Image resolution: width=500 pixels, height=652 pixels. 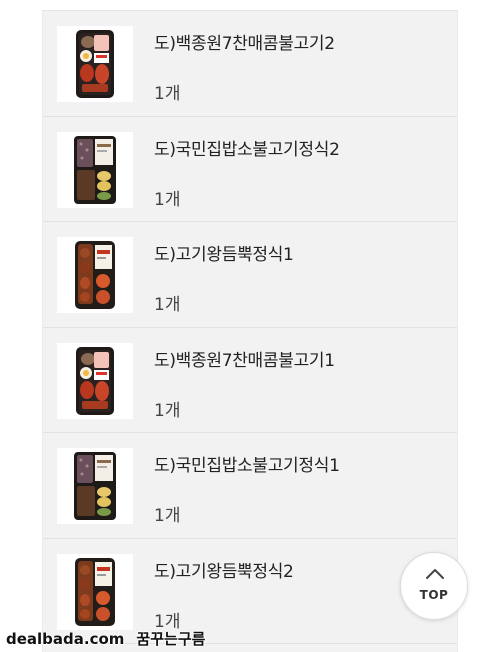 What do you see at coordinates (435, 574) in the screenshot?
I see `chevron-up-icon` at bounding box center [435, 574].